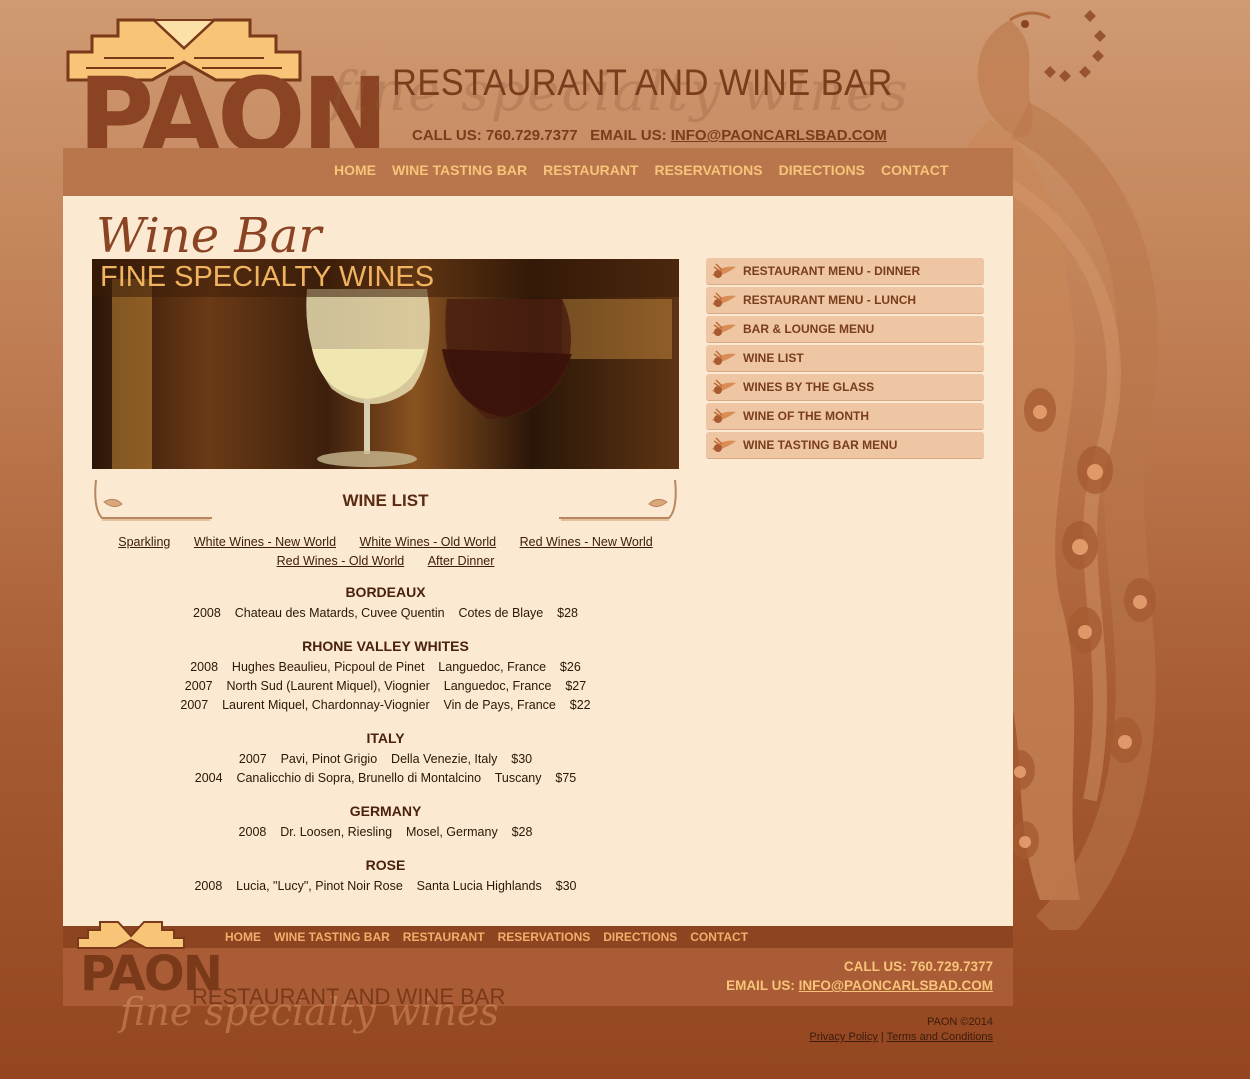 The image size is (1250, 1079). Describe the element at coordinates (144, 542) in the screenshot. I see `category-link-sparkling: Sparkling` at that location.